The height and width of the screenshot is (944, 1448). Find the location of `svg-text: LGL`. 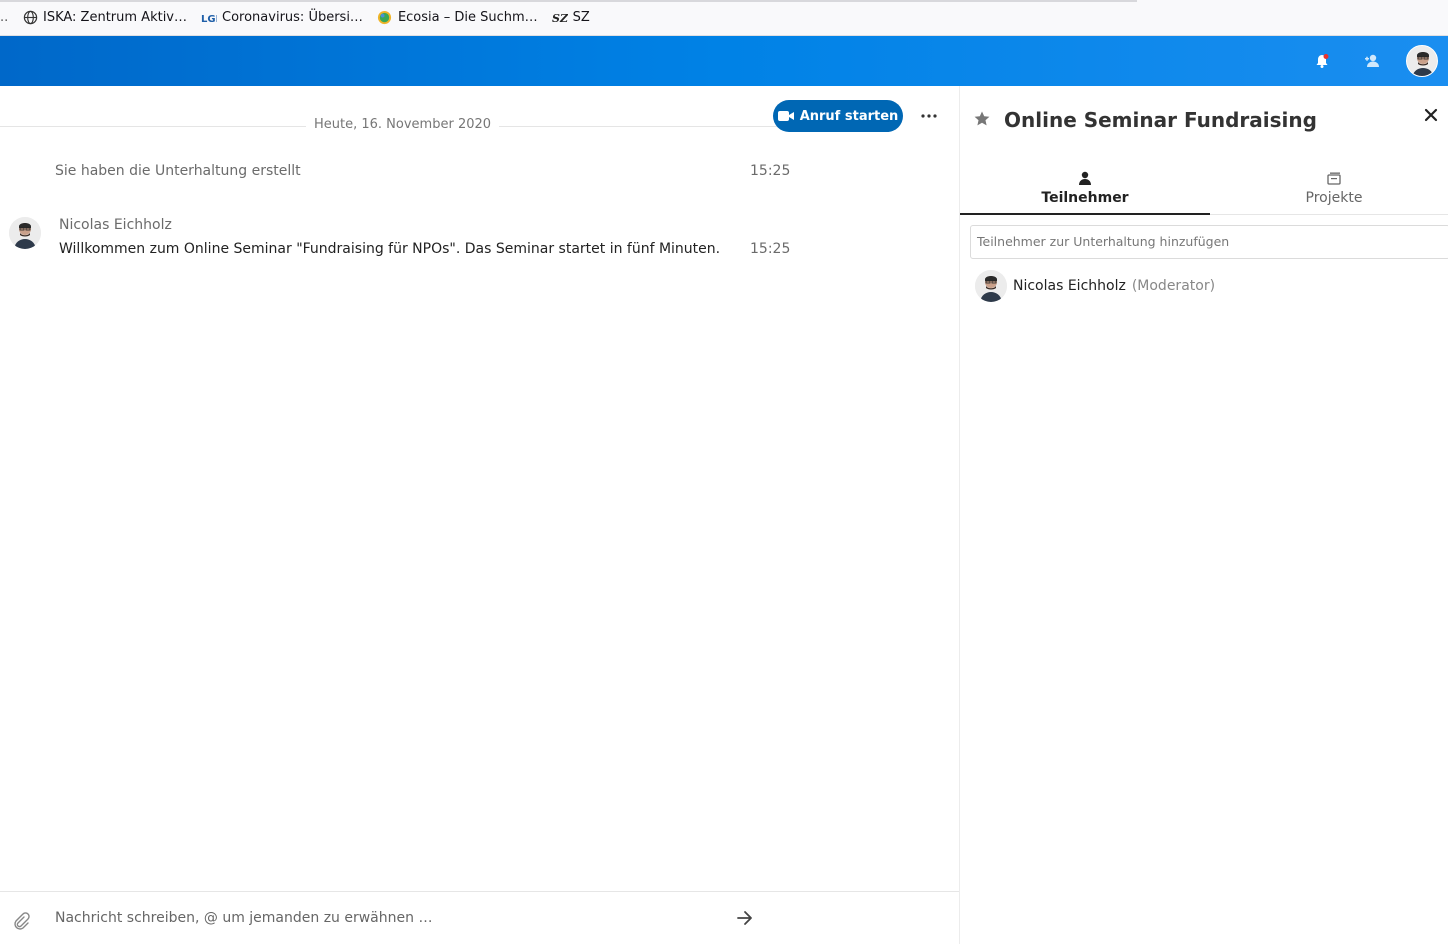

svg-text: LGL is located at coordinates (209, 19).